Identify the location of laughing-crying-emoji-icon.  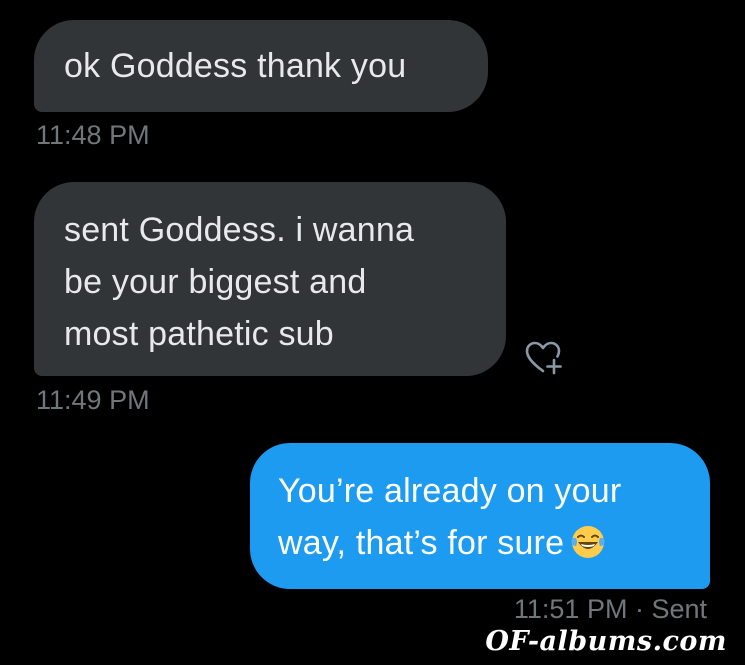
(588, 542).